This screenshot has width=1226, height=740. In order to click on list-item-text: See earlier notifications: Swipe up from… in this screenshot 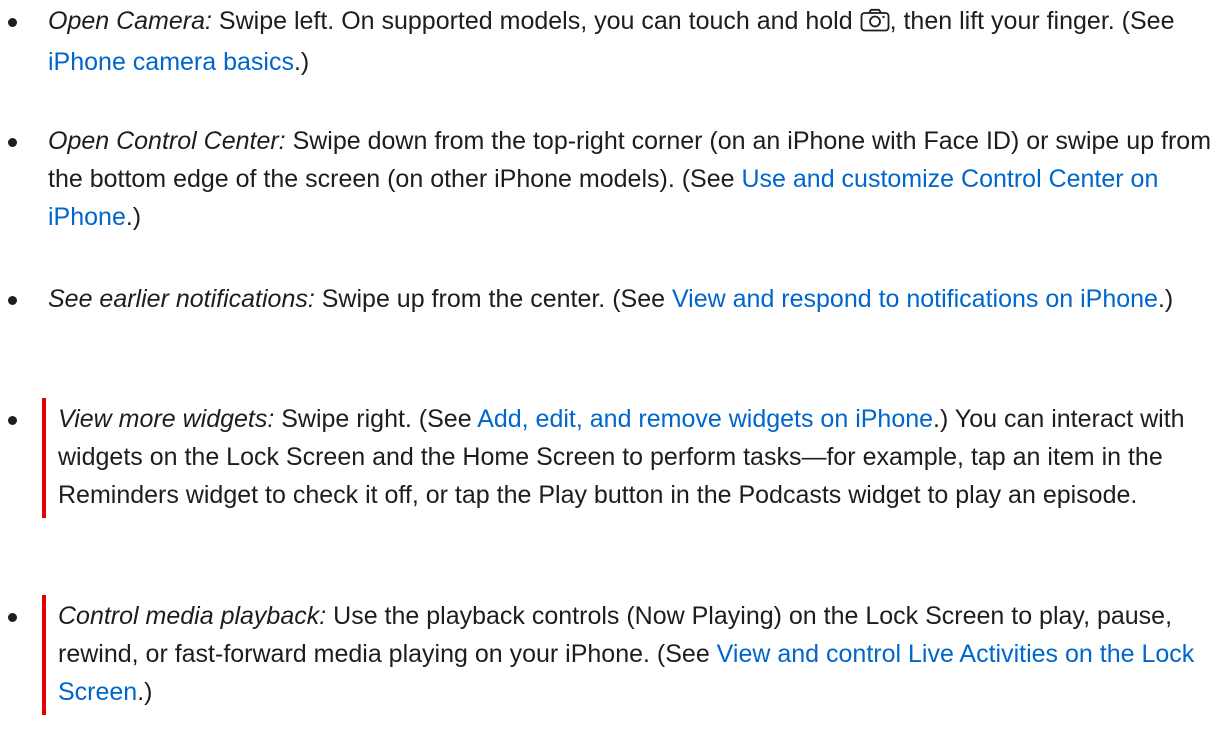, I will do `click(631, 299)`.